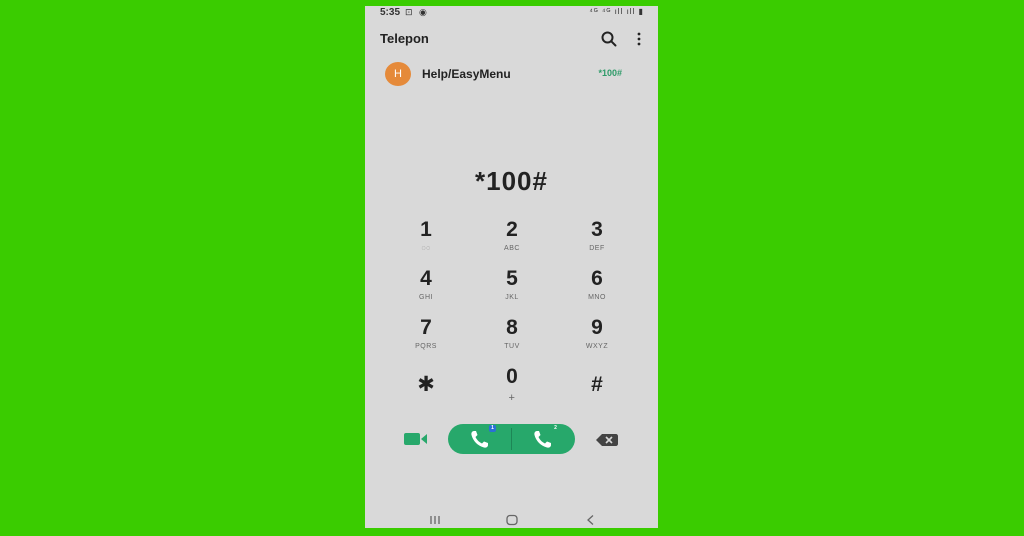 This screenshot has width=1024, height=536. I want to click on key-digit: 6, so click(597, 278).